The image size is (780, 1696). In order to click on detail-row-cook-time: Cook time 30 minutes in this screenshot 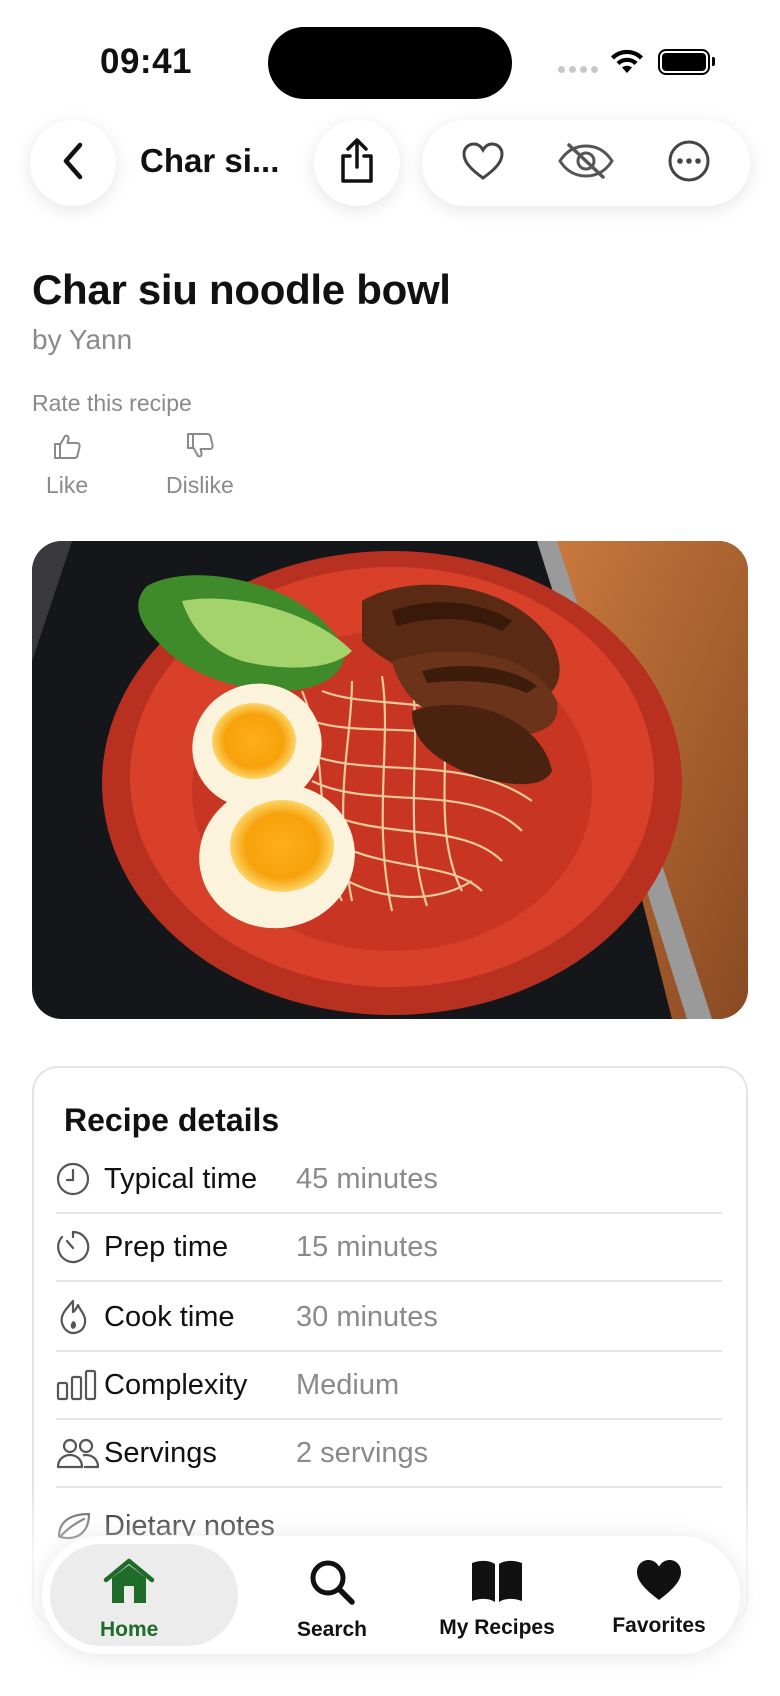, I will do `click(389, 1318)`.